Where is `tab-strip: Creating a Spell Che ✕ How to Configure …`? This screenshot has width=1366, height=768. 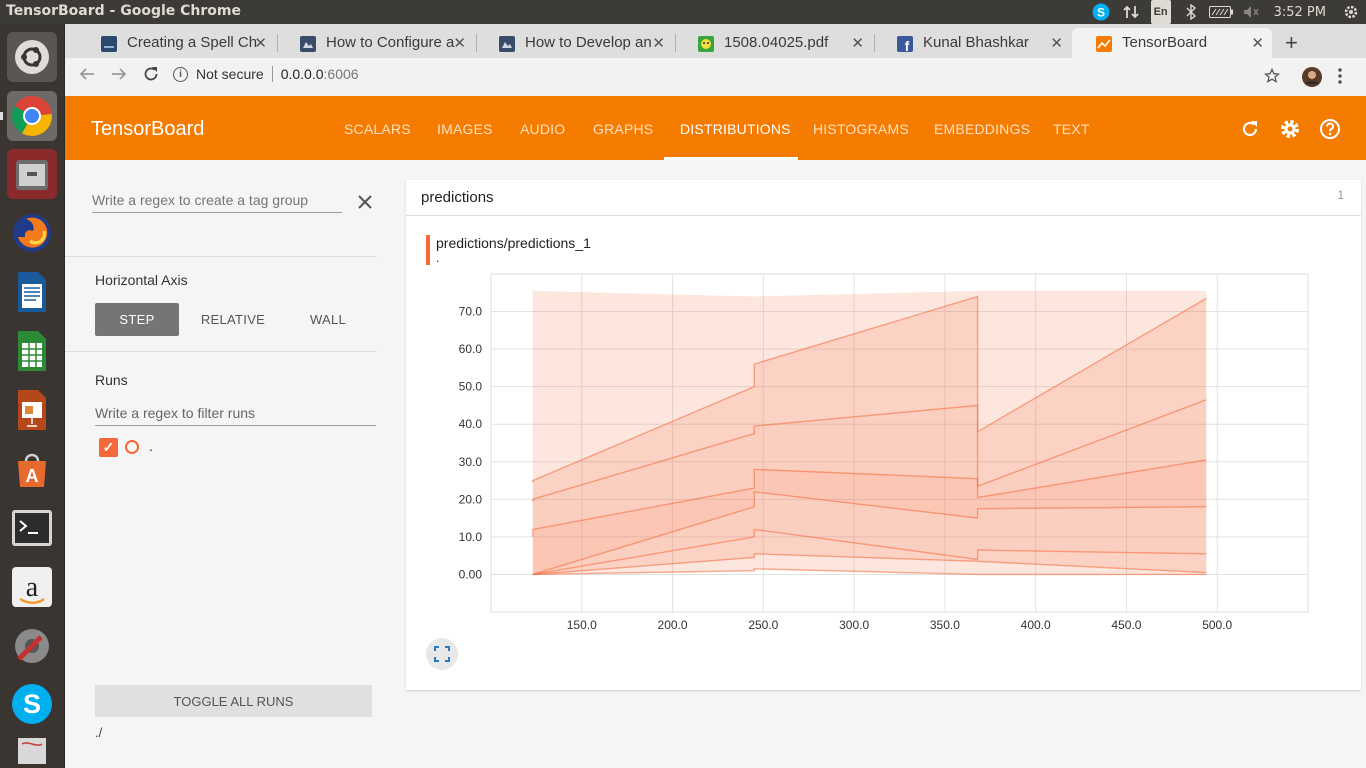
tab-strip: Creating a Spell Che ✕ How to Configure … is located at coordinates (715, 41).